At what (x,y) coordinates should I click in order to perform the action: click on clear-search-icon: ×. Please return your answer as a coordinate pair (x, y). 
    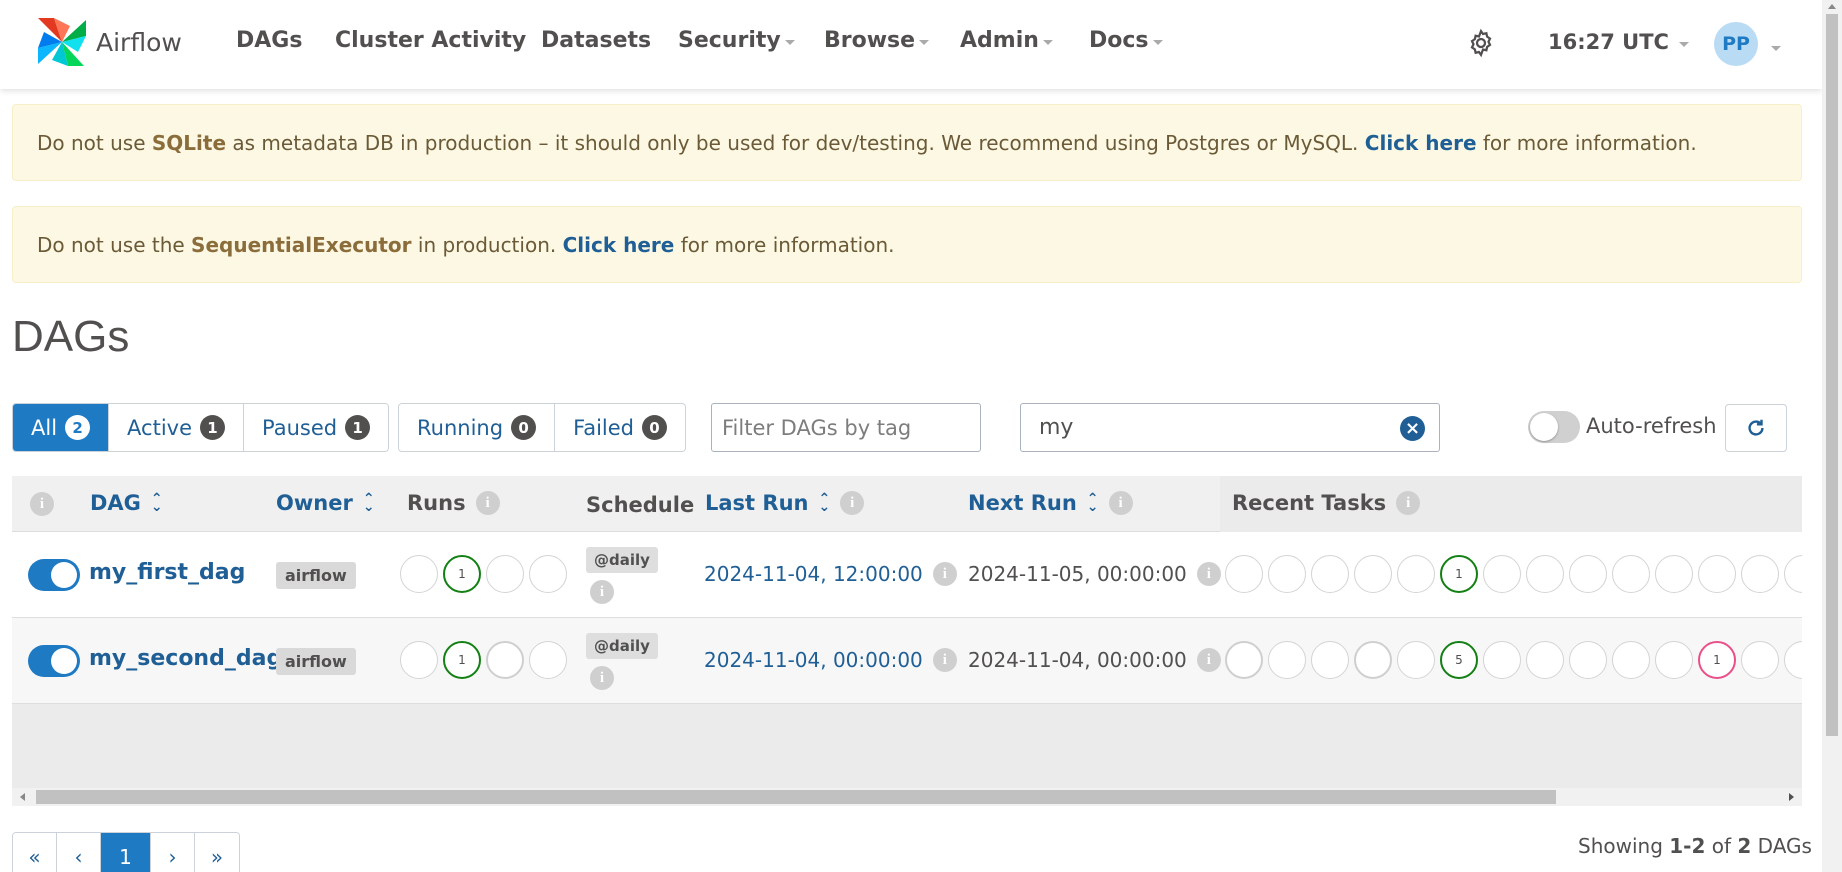
    Looking at the image, I should click on (1412, 428).